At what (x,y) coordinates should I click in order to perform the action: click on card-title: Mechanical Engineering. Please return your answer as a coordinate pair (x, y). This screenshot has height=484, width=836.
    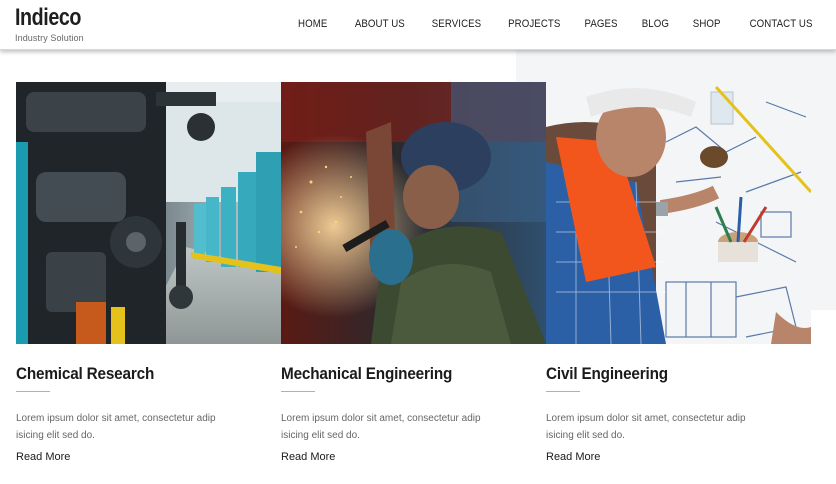
    Looking at the image, I should click on (367, 373).